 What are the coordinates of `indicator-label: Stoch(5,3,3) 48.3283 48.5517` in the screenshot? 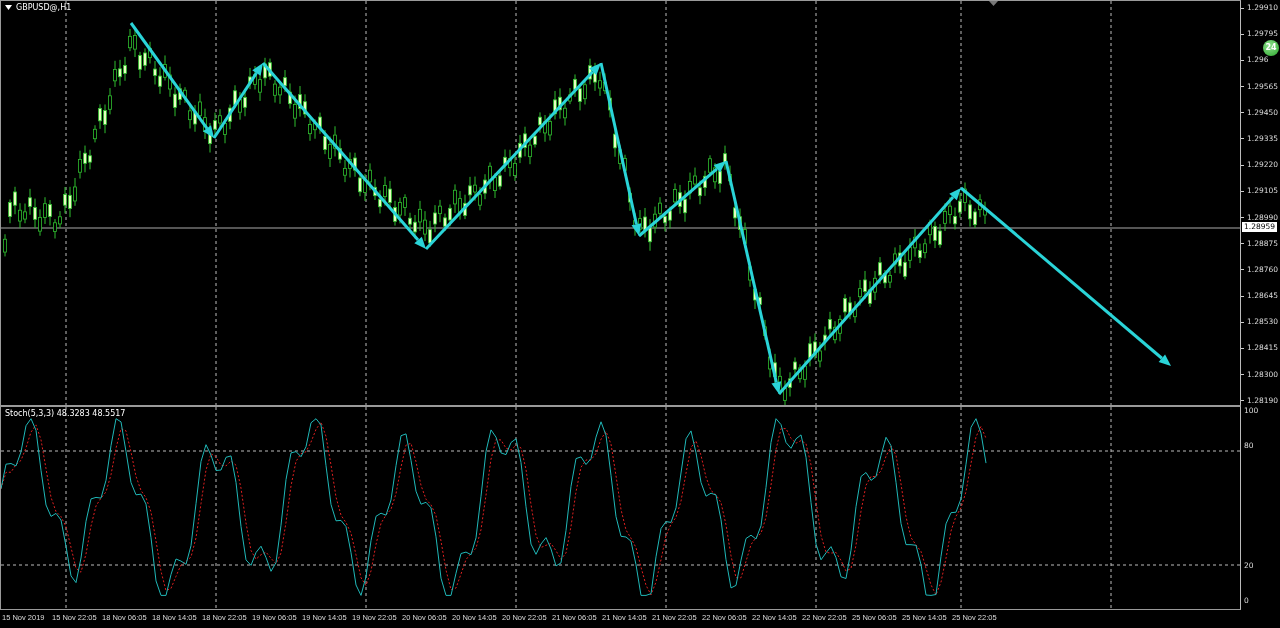 It's located at (65, 413).